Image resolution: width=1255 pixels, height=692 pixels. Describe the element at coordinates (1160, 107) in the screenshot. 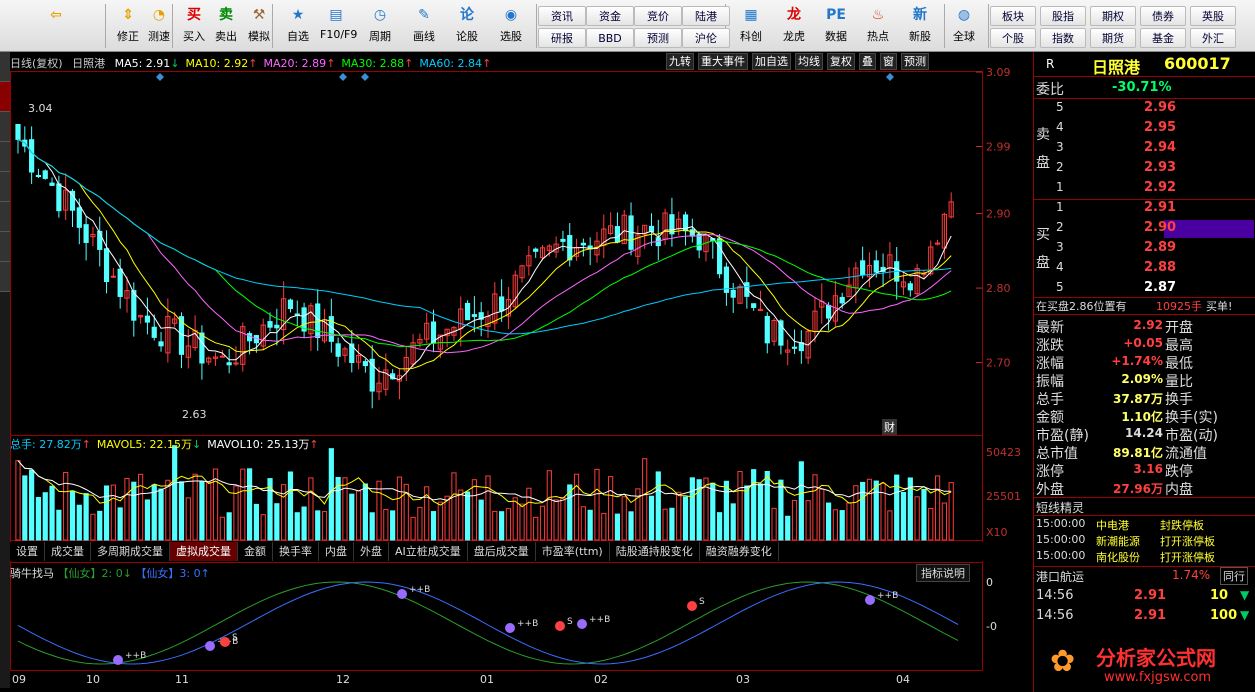

I see `sell-price: 2.96` at that location.